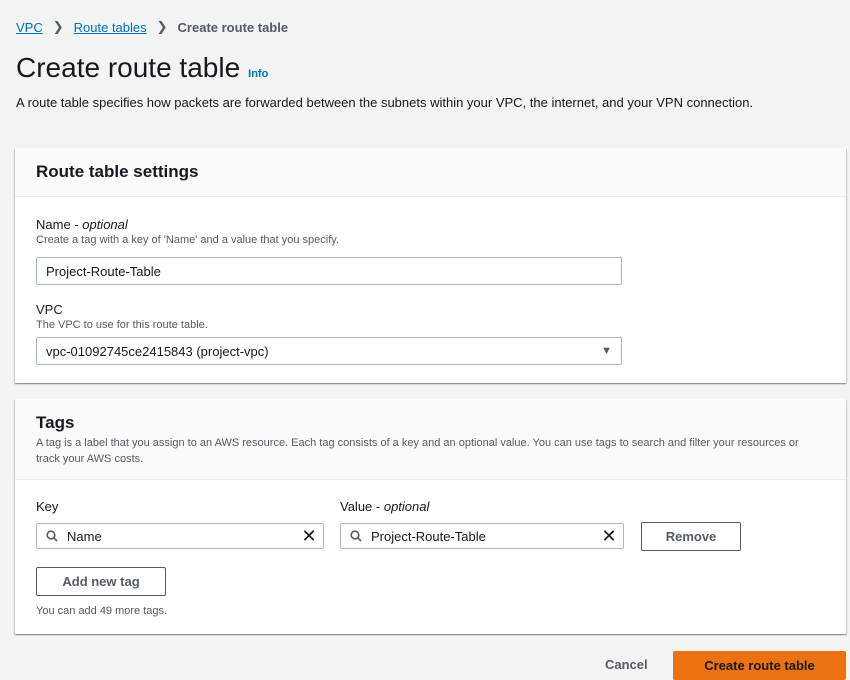  What do you see at coordinates (187, 224) in the screenshot?
I see `name-label: Name - optional` at bounding box center [187, 224].